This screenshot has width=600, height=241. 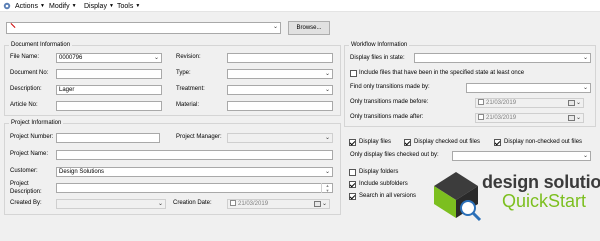 I want to click on logo-text-quickstart: QuickStart, so click(x=544, y=201).